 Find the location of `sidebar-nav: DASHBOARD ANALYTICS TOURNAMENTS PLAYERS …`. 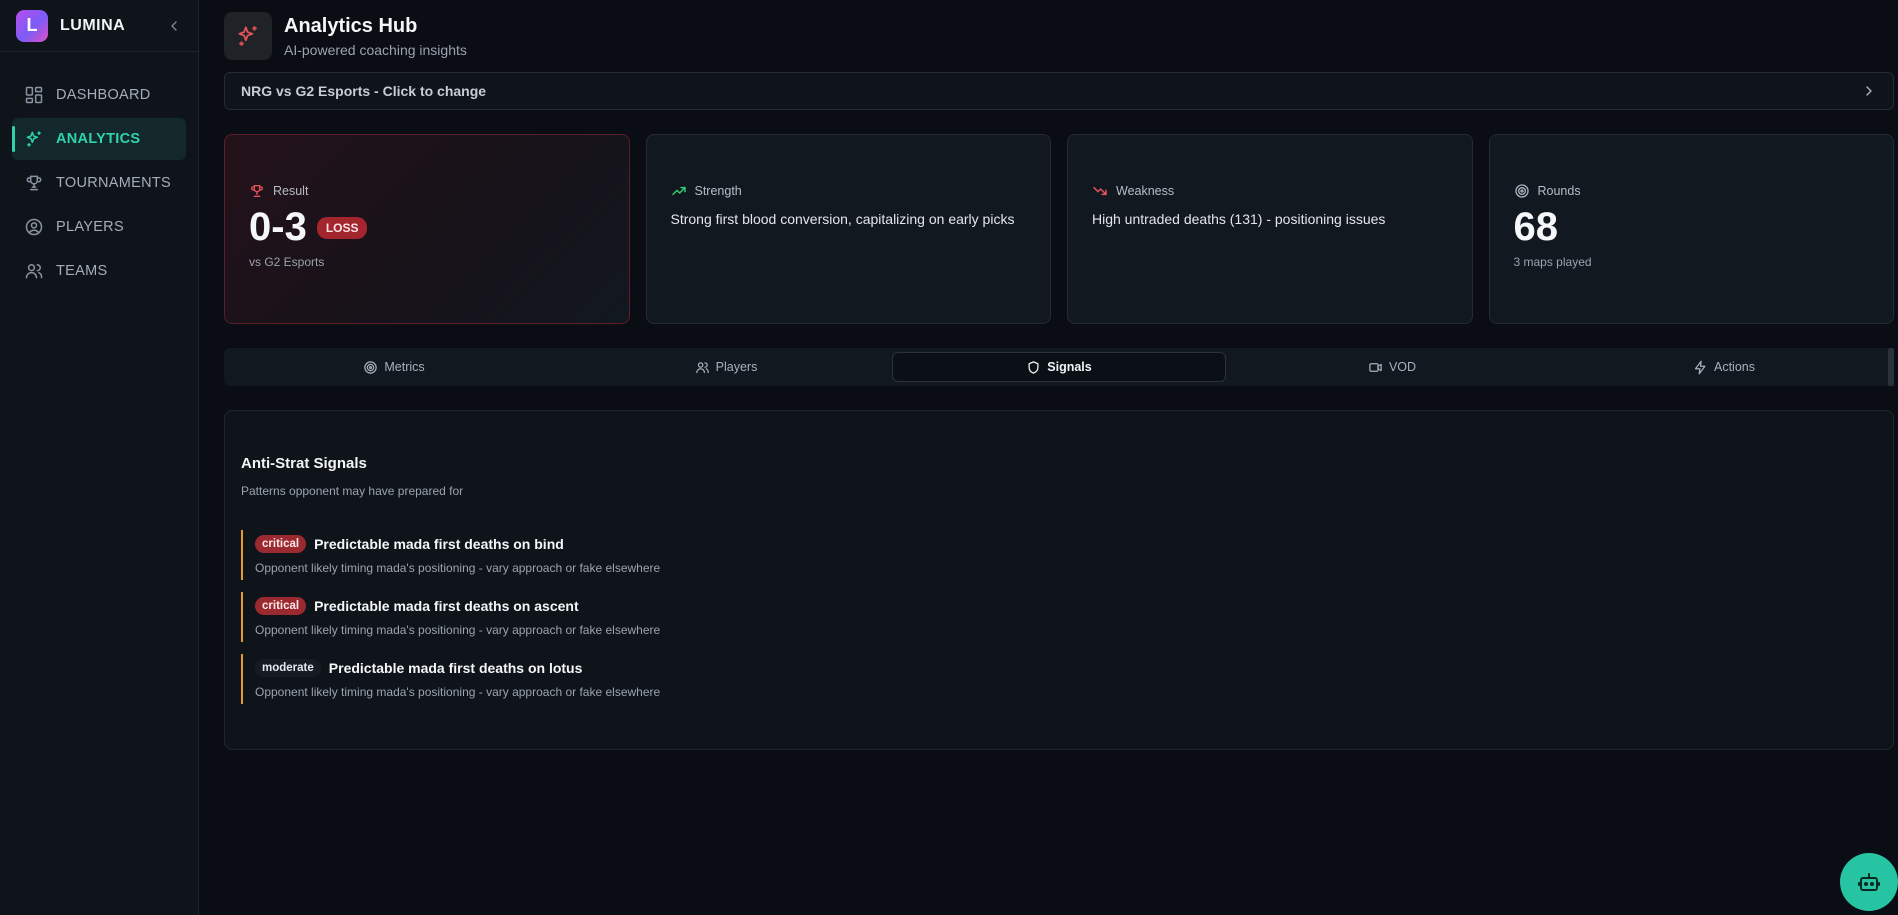

sidebar-nav: DASHBOARD ANALYTICS TOURNAMENTS PLAYERS … is located at coordinates (99, 172).